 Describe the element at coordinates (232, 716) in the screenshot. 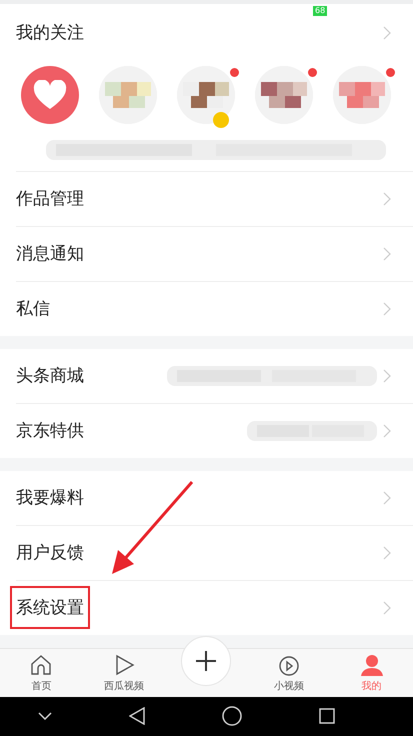

I see `home-circle-icon` at that location.